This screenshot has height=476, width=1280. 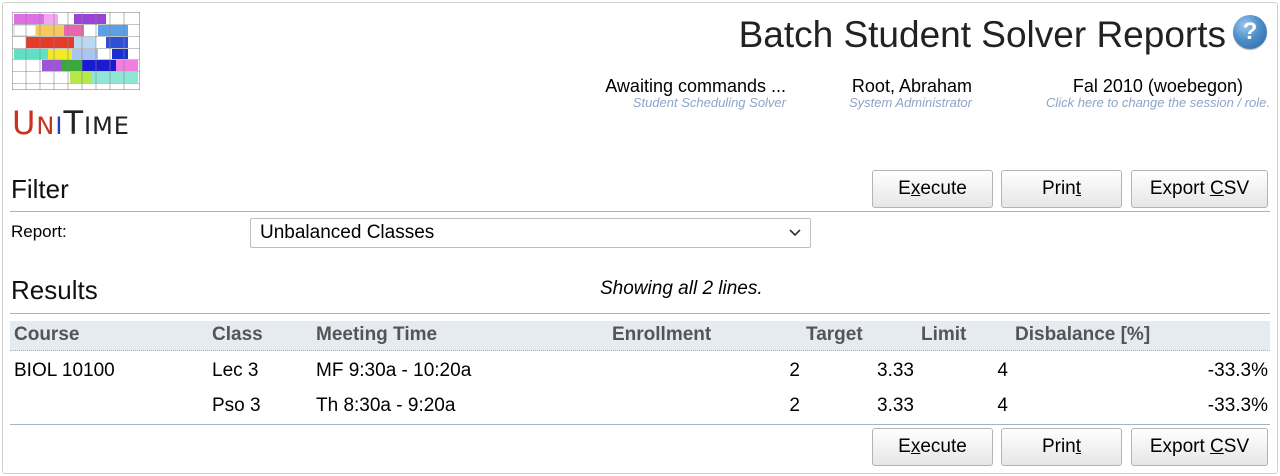 What do you see at coordinates (236, 405) in the screenshot?
I see `cell-class: Pso 3` at bounding box center [236, 405].